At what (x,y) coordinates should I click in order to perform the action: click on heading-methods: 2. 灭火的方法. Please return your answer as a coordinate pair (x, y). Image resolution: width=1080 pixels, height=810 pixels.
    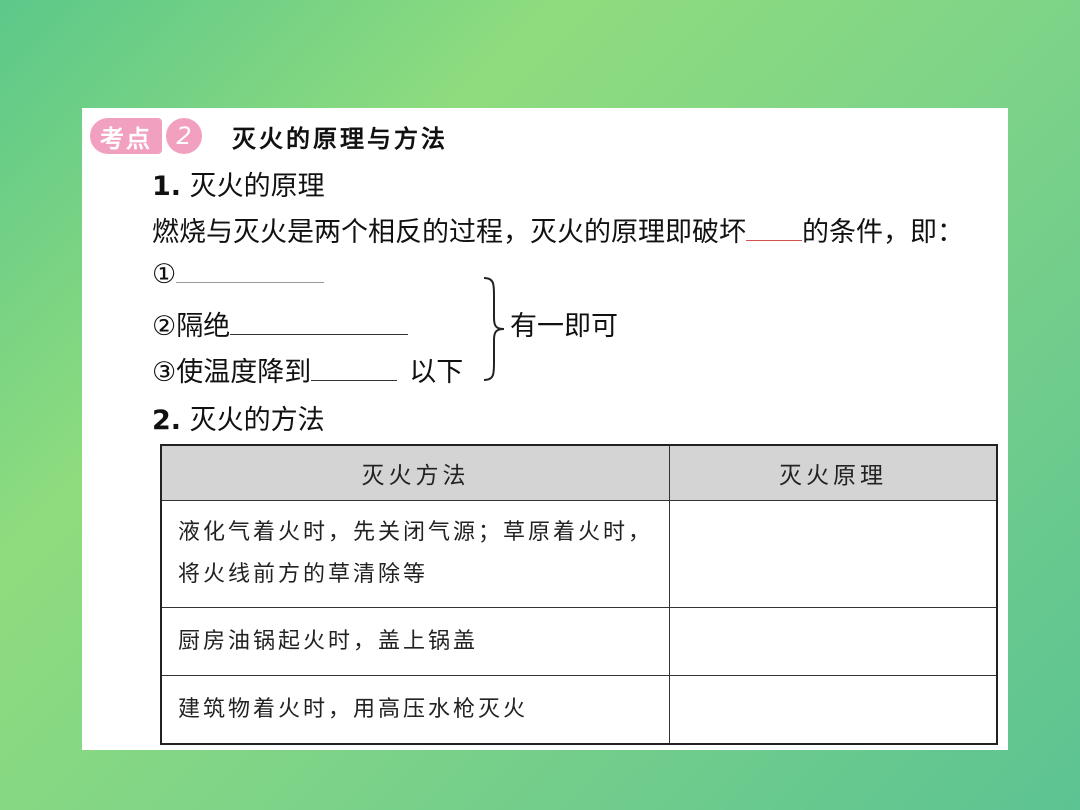
    Looking at the image, I should click on (238, 417).